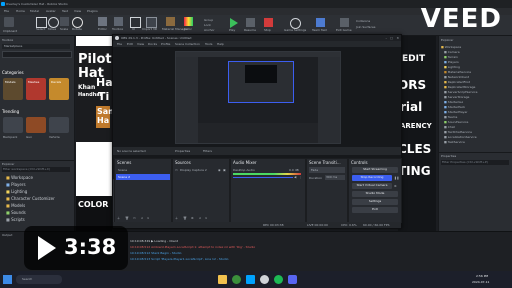 Image resolution: width=512 pixels, height=288 pixels. I want to click on explorer-filter-input: Filter workspace (Ctrl+Shift+X), so click(36, 169).